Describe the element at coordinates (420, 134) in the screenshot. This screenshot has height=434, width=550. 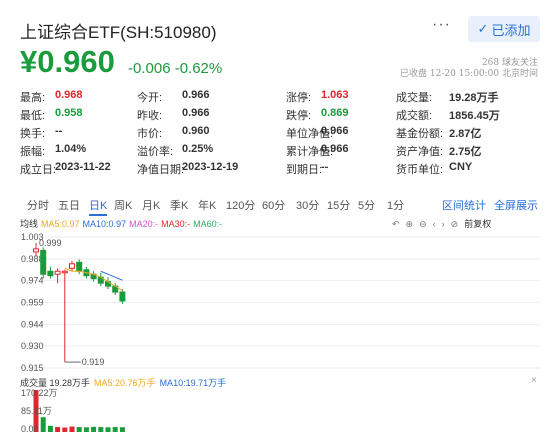
I see `stat-label: 基金份额:` at that location.